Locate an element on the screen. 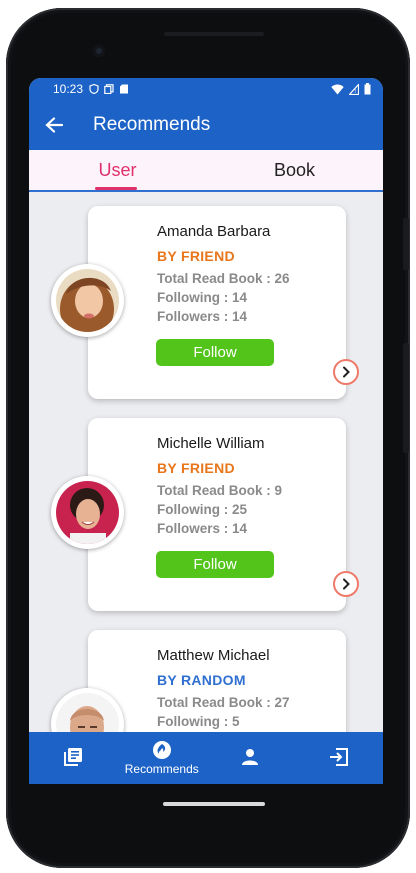 Image resolution: width=416 pixels, height=873 pixels. library-icon is located at coordinates (73, 757).